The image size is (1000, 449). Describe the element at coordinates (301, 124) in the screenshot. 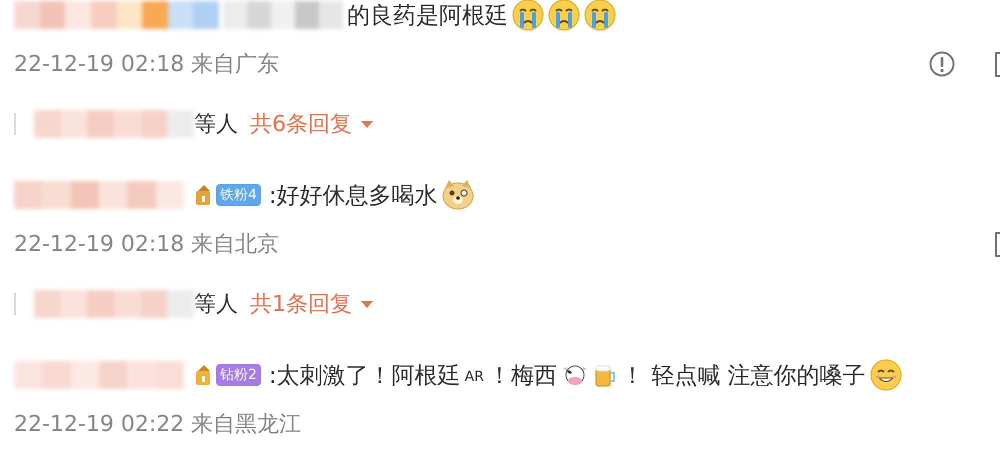

I see `replies-link: 共6条回复` at that location.